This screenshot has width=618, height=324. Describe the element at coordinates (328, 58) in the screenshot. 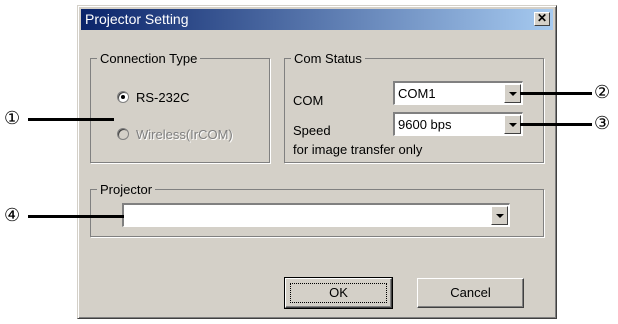

I see `com-status-legend: Com Status` at that location.